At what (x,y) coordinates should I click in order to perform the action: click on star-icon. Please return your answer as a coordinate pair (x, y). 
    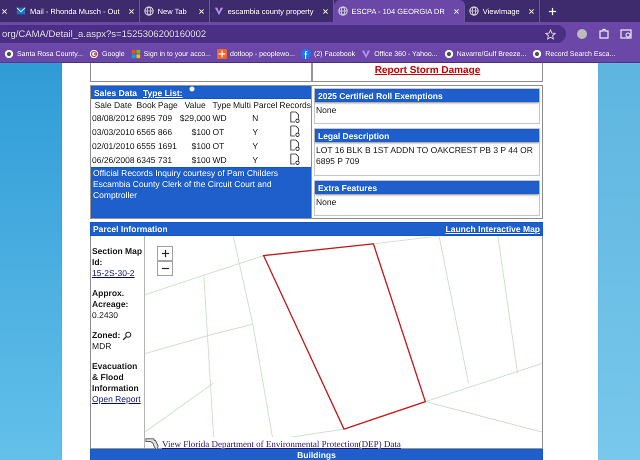
    Looking at the image, I should click on (550, 34).